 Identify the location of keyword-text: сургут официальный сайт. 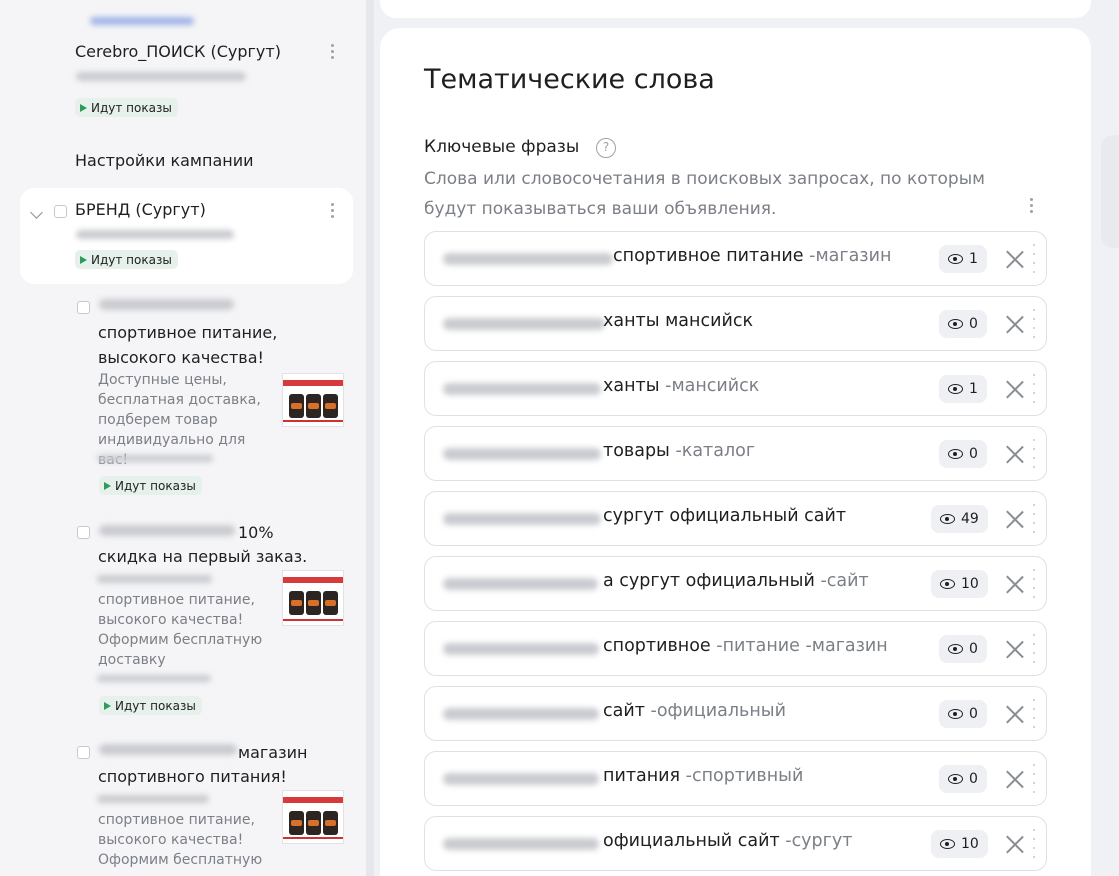
(724, 516).